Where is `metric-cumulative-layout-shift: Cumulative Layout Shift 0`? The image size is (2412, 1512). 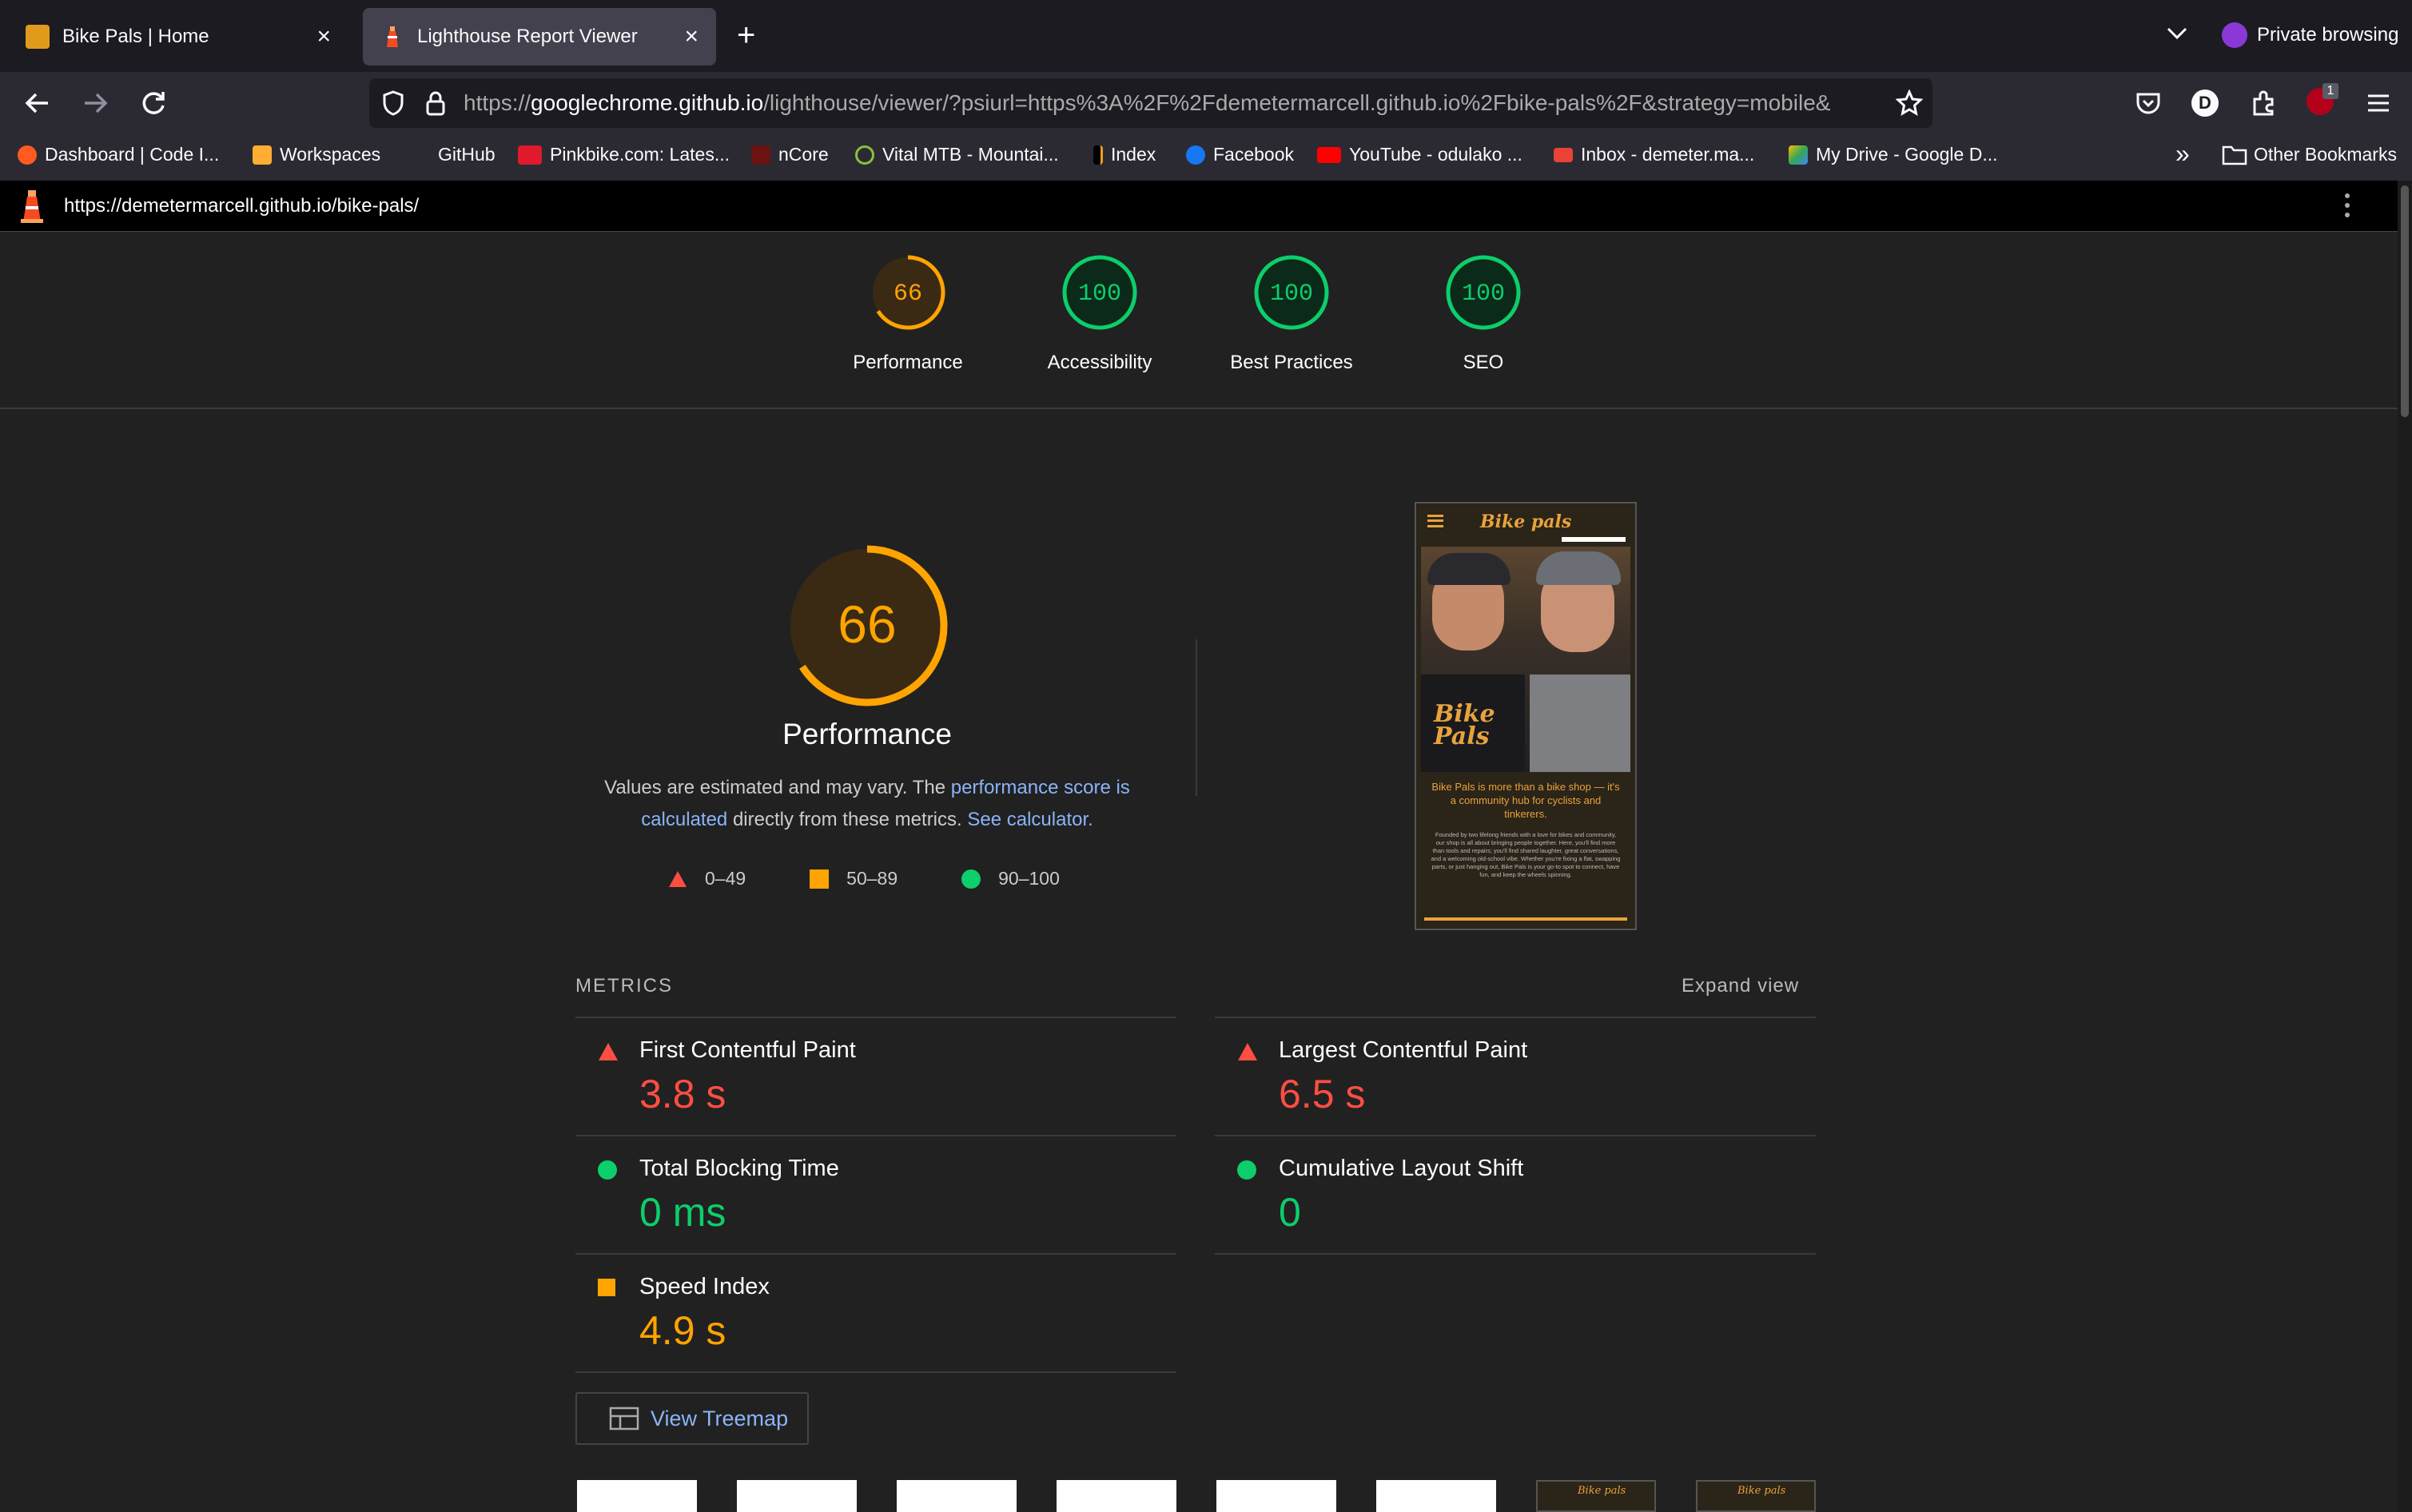
metric-cumulative-layout-shift: Cumulative Layout Shift 0 is located at coordinates (1515, 1195).